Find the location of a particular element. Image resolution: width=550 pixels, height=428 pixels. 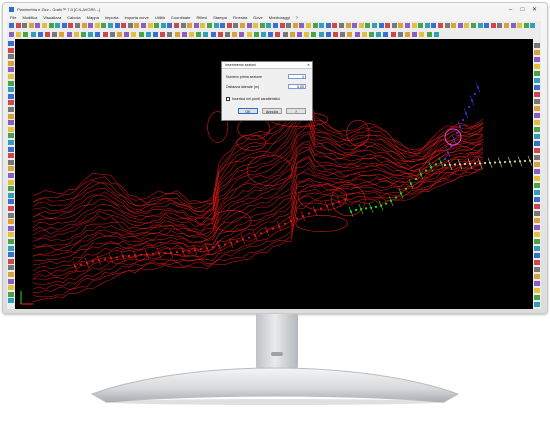

menu-item-help: ? is located at coordinates (297, 17).